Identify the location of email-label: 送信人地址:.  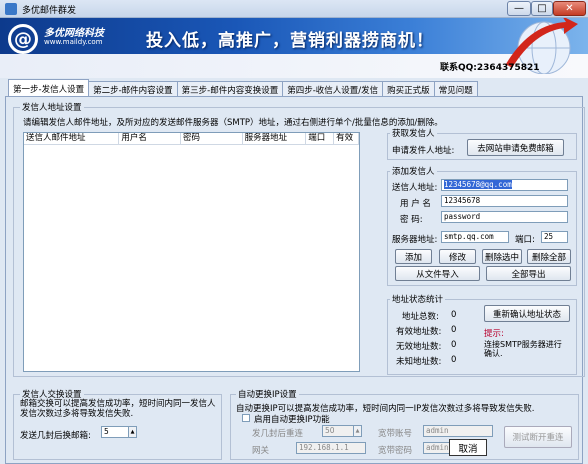
(415, 188).